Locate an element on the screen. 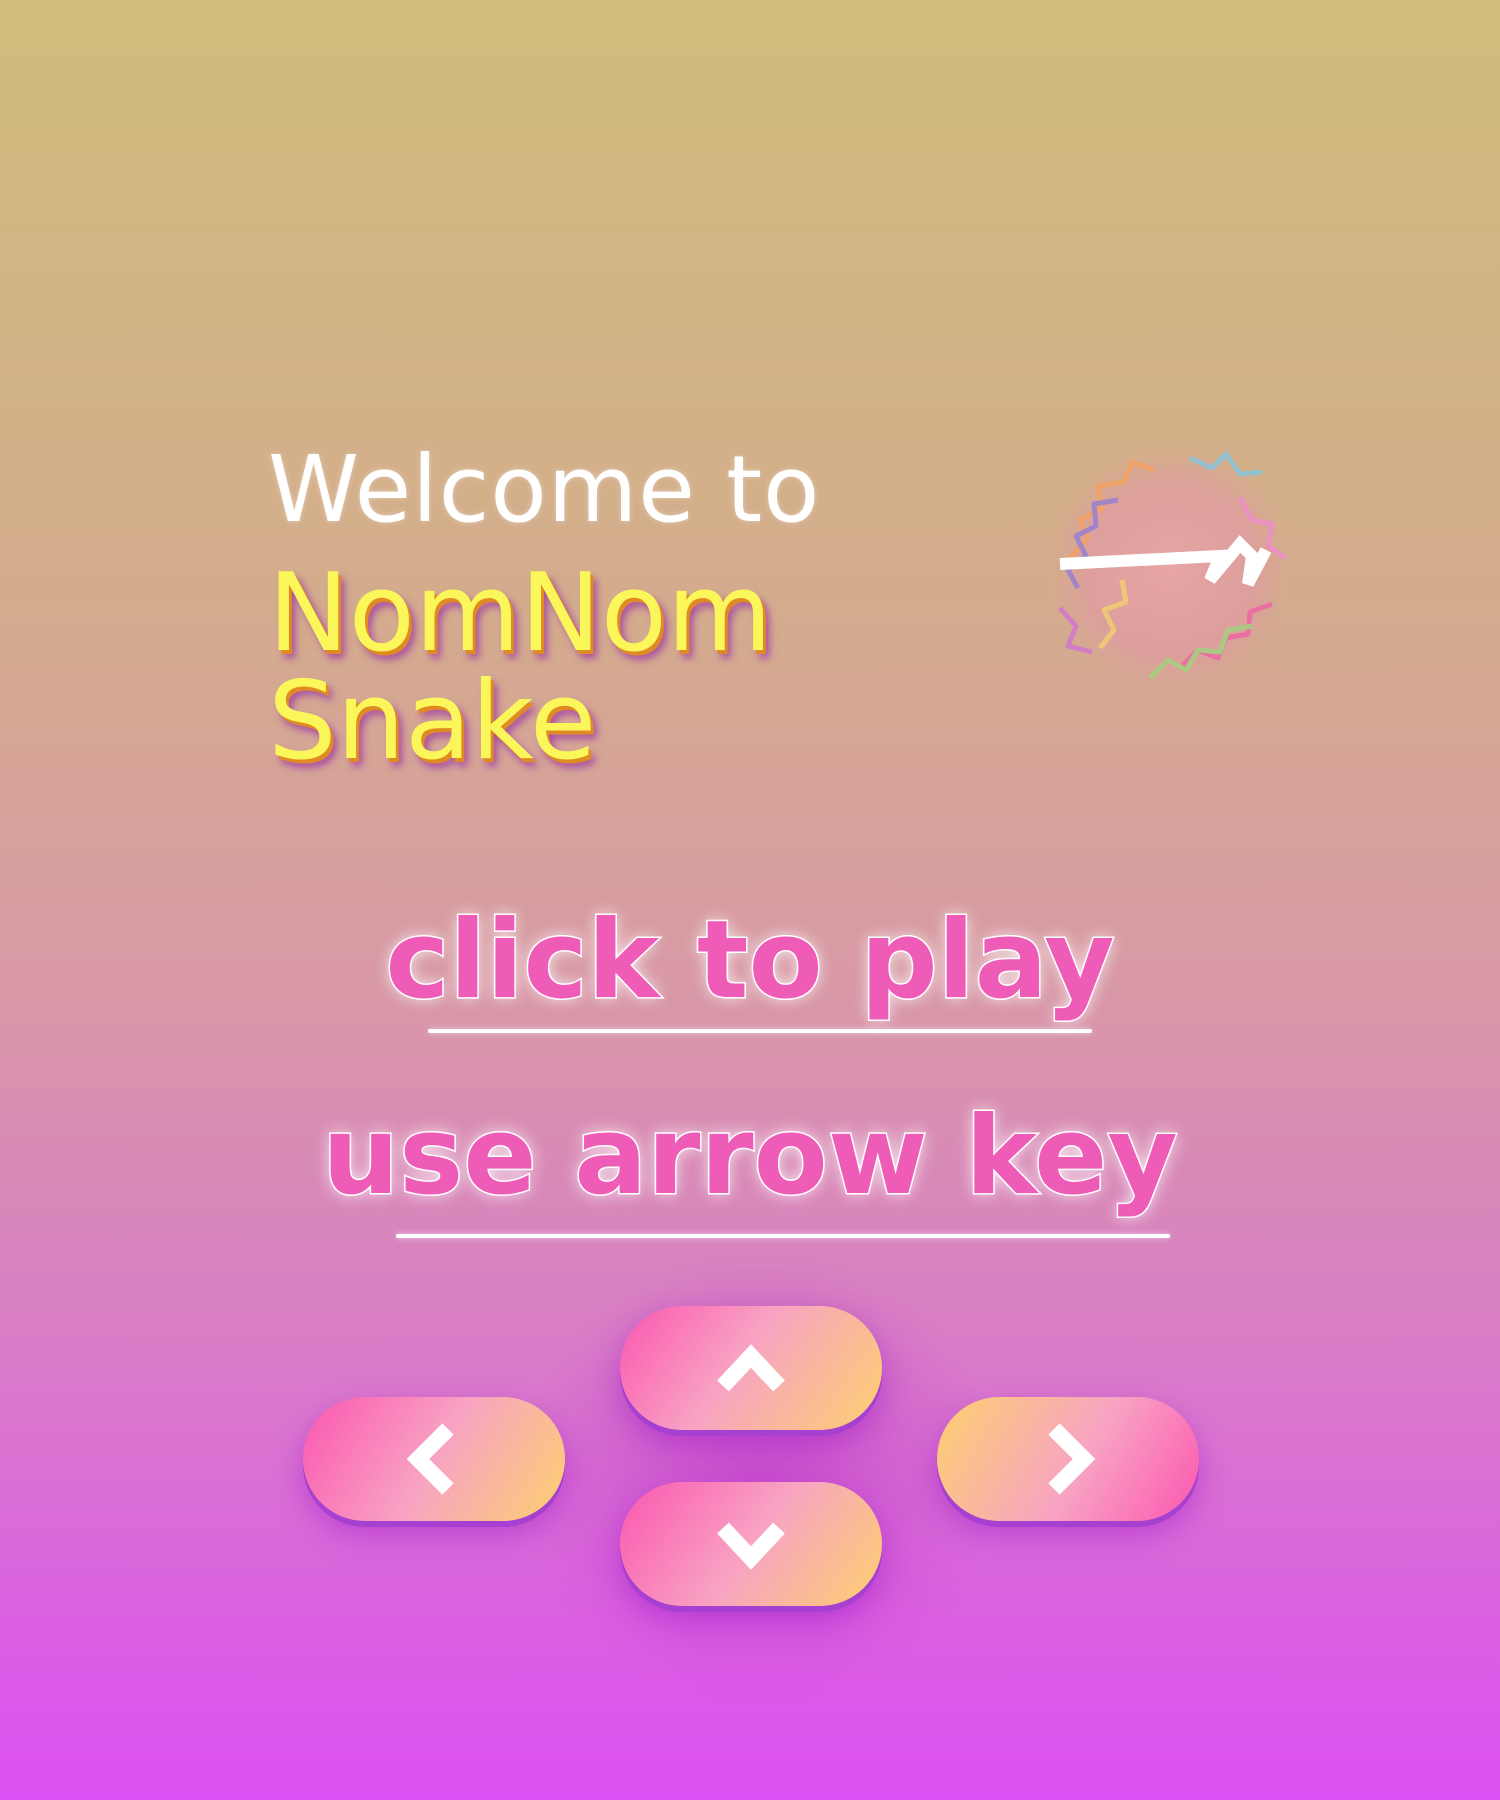 This screenshot has height=1800, width=1500. chevron-left-icon is located at coordinates (430, 1459).